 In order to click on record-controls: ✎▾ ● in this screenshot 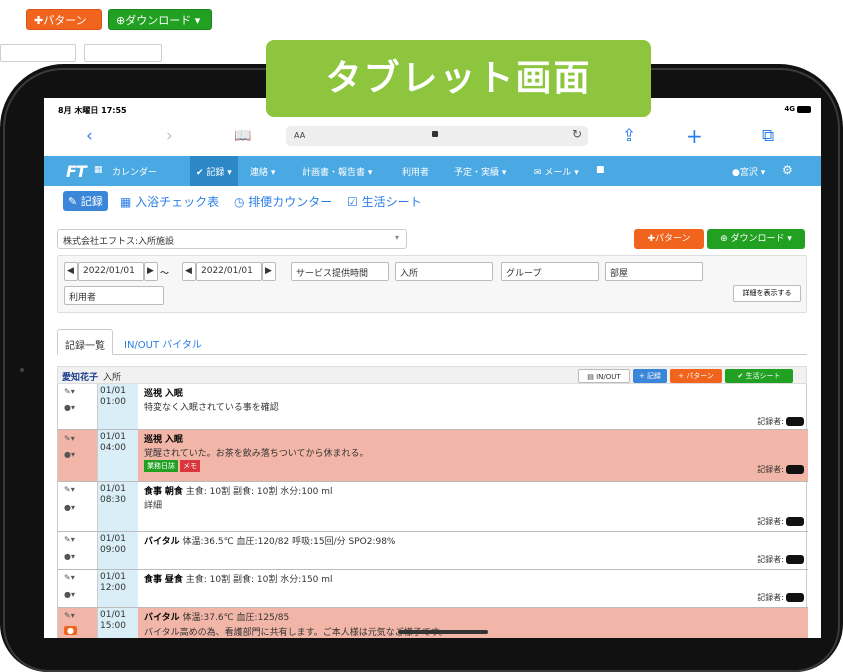, I will do `click(78, 623)`.